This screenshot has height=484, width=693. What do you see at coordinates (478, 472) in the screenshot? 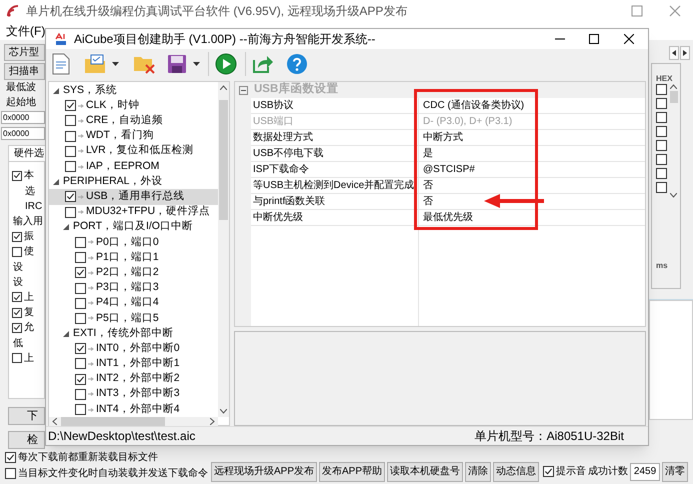
I see `toolbar-button: 清除` at bounding box center [478, 472].